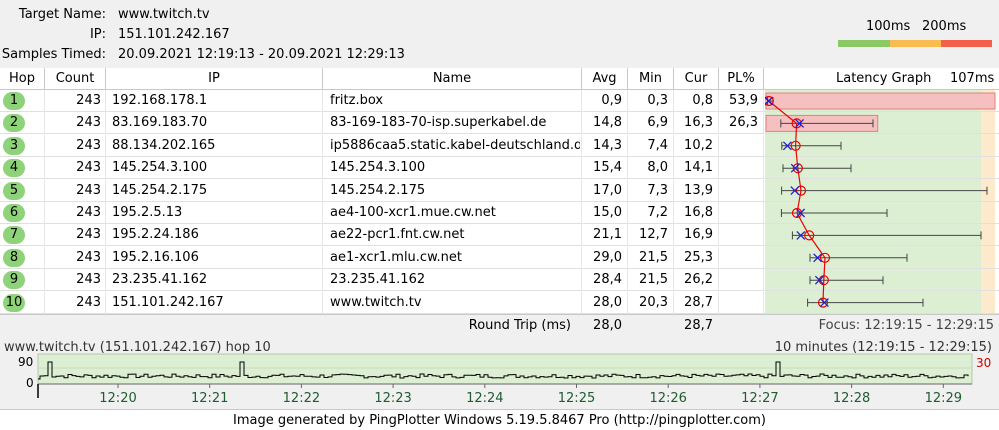 The height and width of the screenshot is (430, 999). Describe the element at coordinates (147, 212) in the screenshot. I see `hop-ip: 195.2.5.13` at that location.